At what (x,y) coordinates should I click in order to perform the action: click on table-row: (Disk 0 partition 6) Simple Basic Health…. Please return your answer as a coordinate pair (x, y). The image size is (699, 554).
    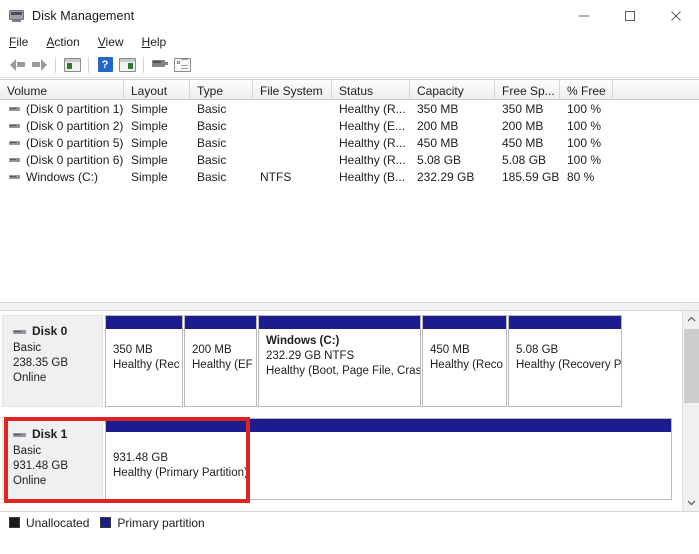
    Looking at the image, I should click on (349, 159).